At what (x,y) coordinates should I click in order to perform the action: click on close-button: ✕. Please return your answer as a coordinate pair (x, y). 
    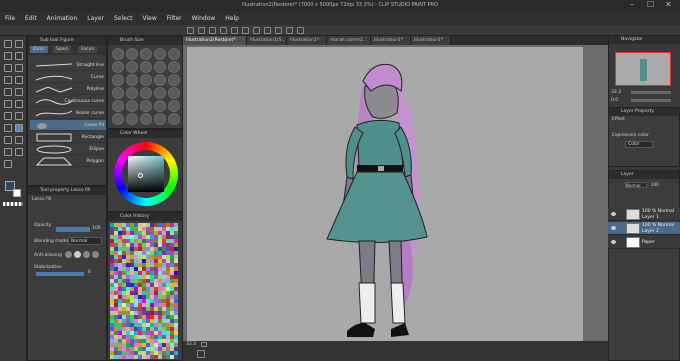
    Looking at the image, I should click on (668, 4).